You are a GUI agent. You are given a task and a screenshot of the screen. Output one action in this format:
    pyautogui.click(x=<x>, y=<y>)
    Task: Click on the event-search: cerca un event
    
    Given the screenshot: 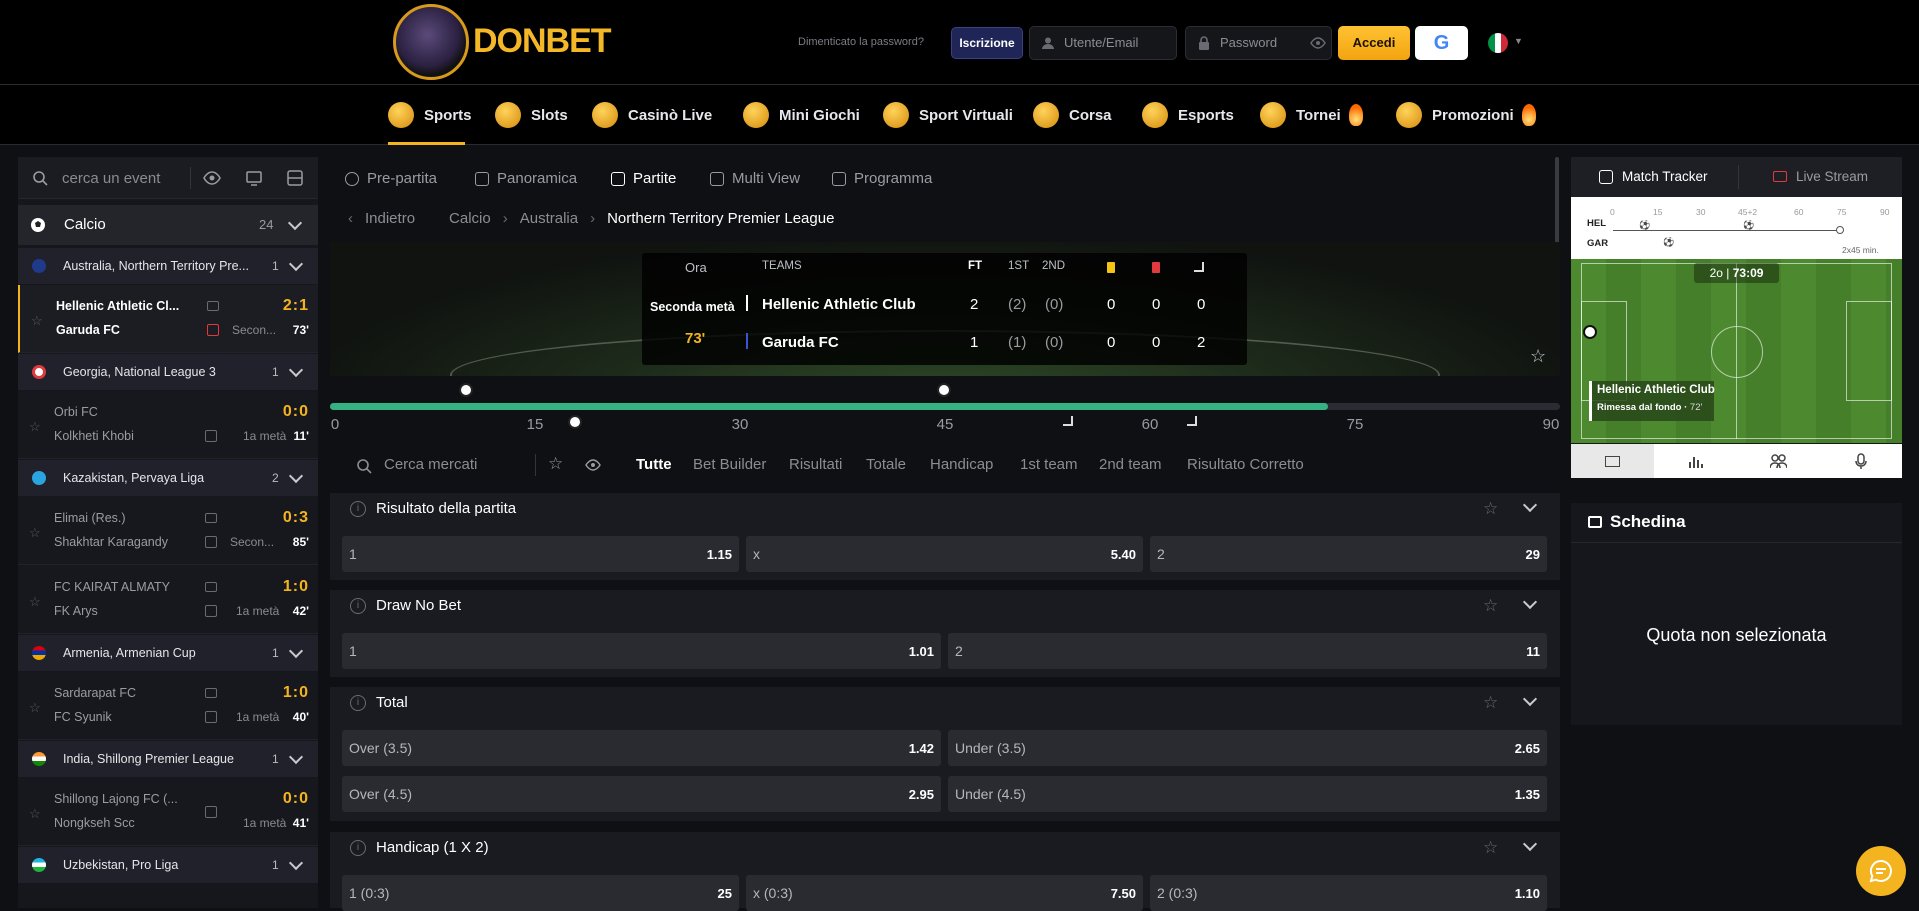 What is the action you would take?
    pyautogui.click(x=168, y=178)
    